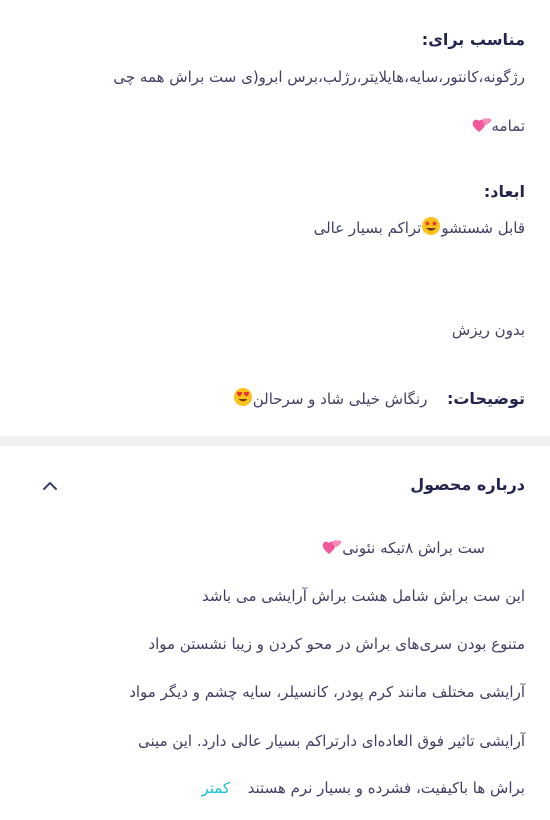  I want to click on about-line-1: این ست براش شامل هشت براش آرایشی می باشد, so click(363, 596).